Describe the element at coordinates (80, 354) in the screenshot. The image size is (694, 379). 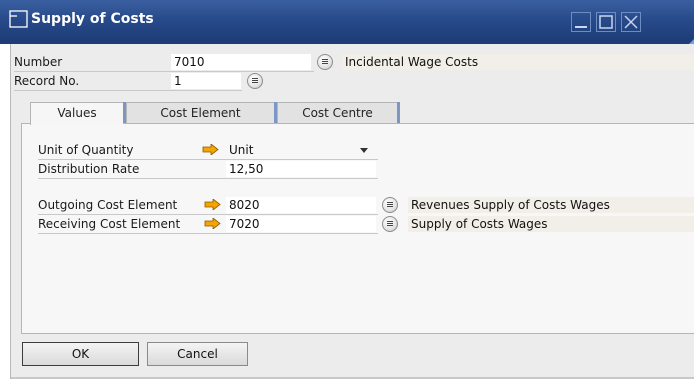
I see `ok-button: OK` at that location.